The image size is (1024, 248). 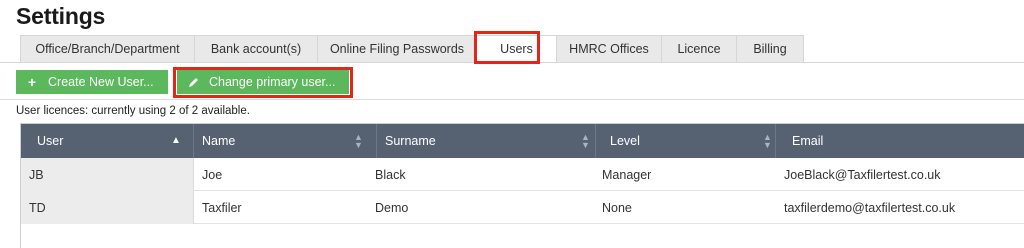 What do you see at coordinates (686, 141) in the screenshot?
I see `column-header-level: Level` at bounding box center [686, 141].